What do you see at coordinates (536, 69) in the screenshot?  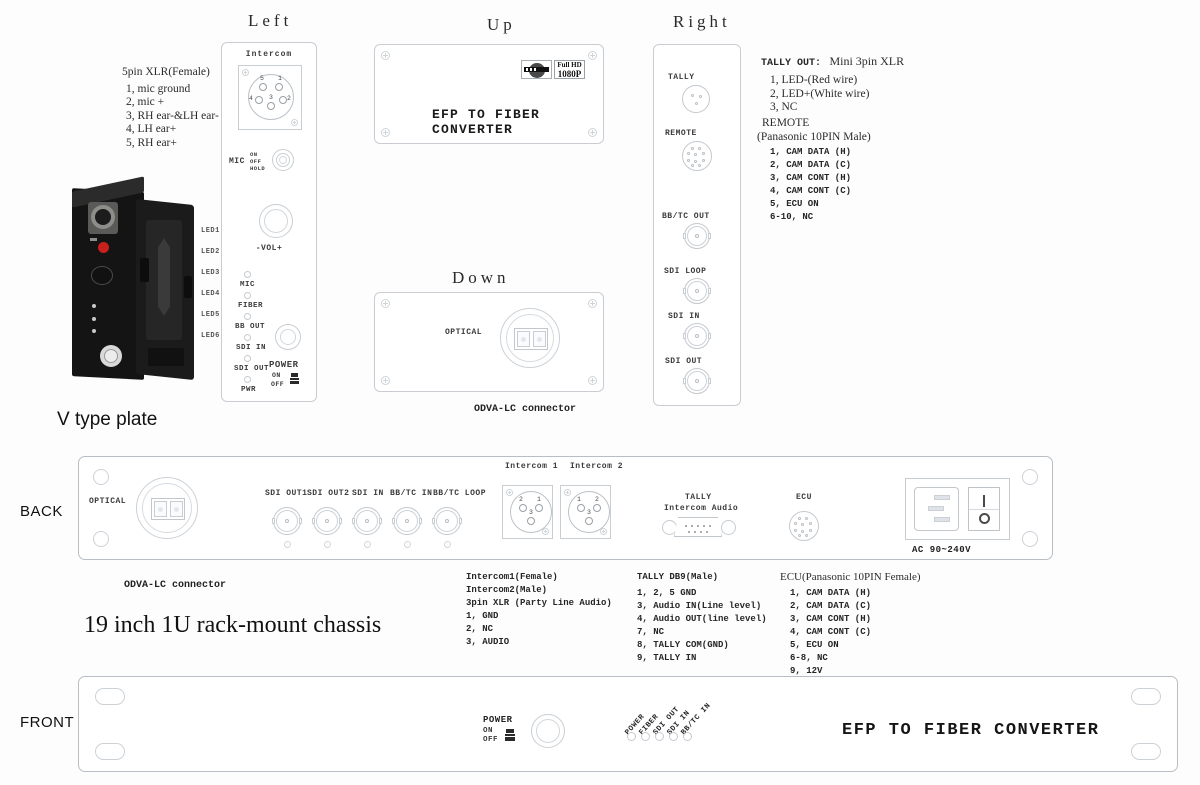 I see `brand-logo-icon` at bounding box center [536, 69].